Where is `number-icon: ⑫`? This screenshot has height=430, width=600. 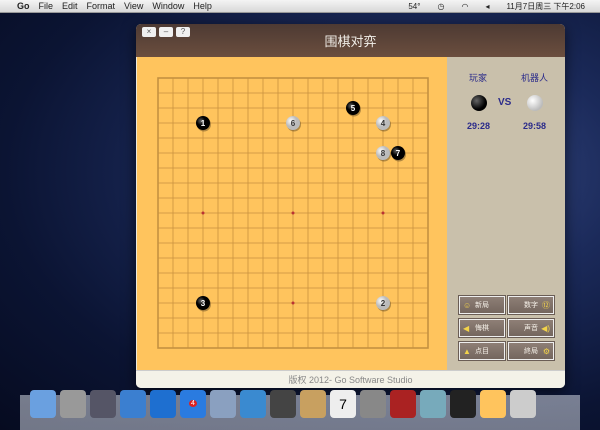 number-icon: ⑫ is located at coordinates (546, 305).